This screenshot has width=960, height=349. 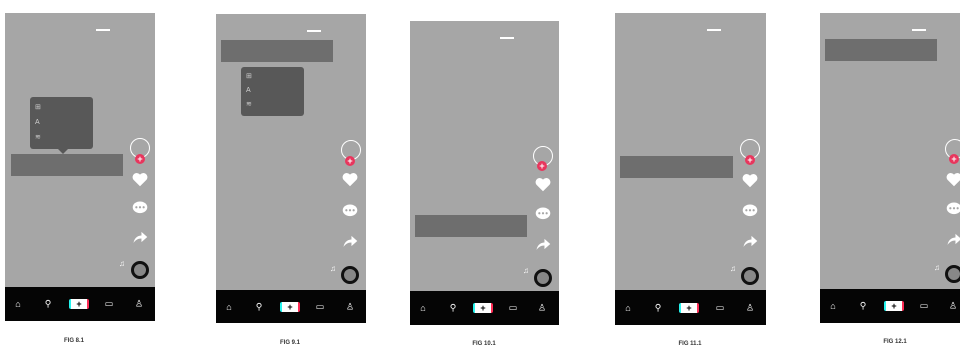 I want to click on figure-label: FIG 8.1, so click(x=74, y=341).